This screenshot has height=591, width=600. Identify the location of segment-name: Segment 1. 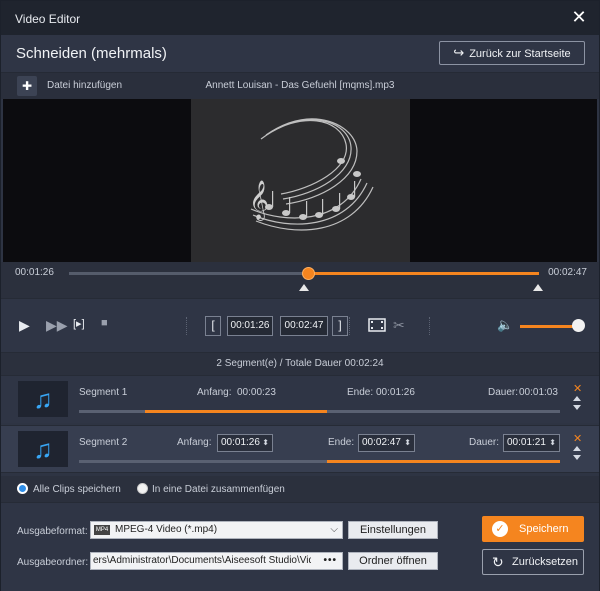
(103, 392).